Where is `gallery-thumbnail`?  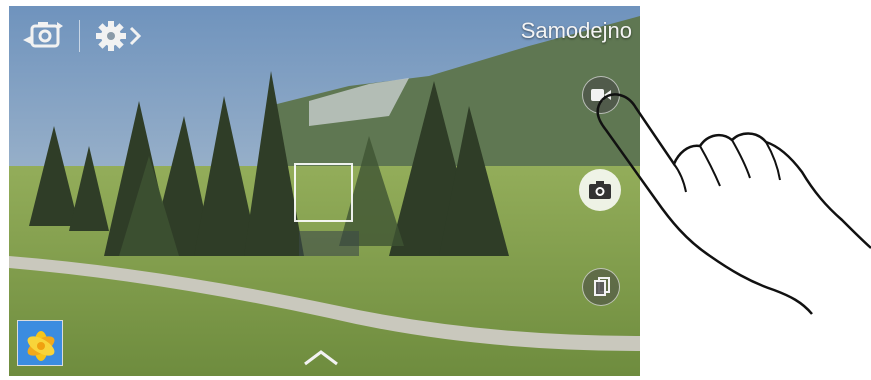 gallery-thumbnail is located at coordinates (40, 343).